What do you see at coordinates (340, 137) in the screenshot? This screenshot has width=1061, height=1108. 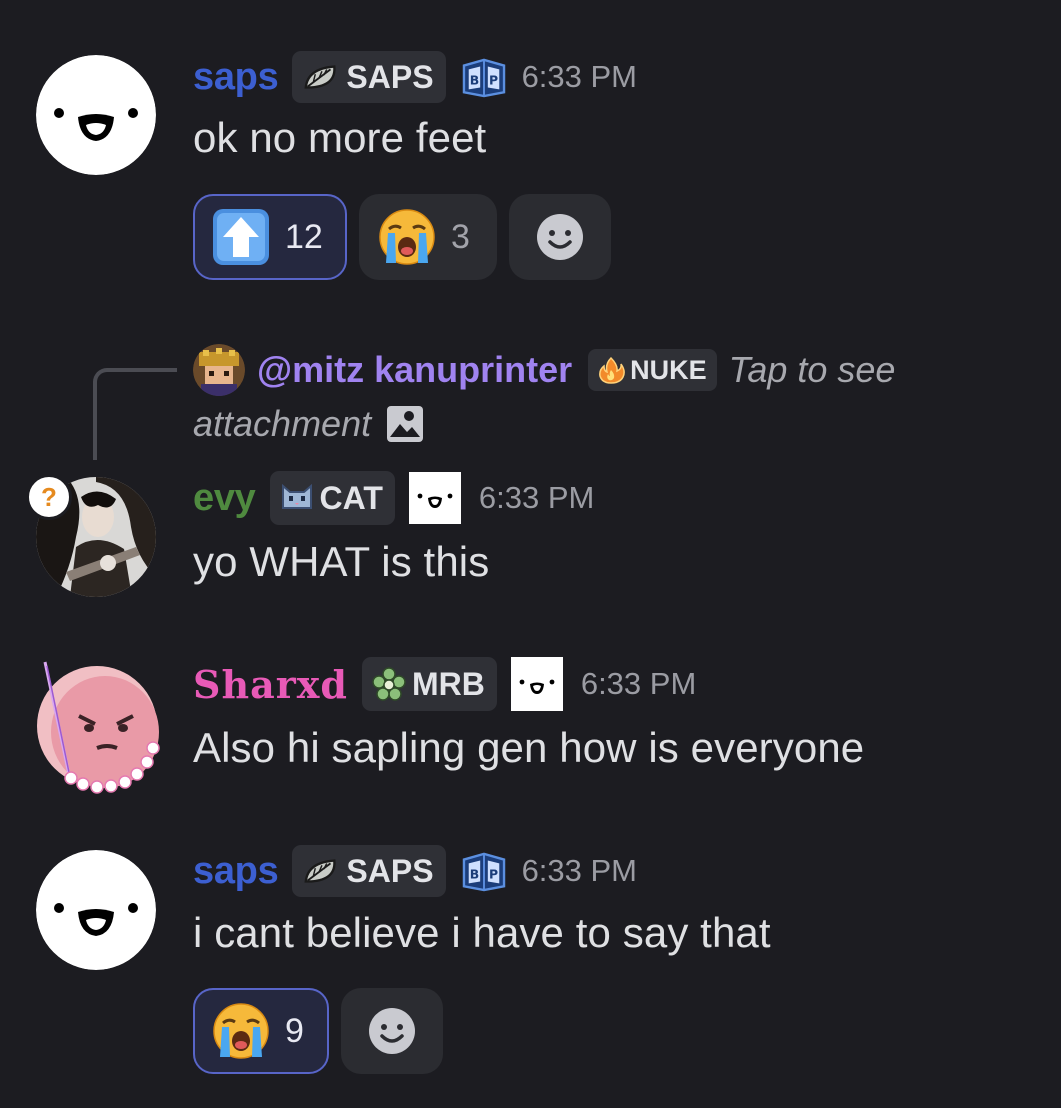 I see `message-text: ok no more feet` at bounding box center [340, 137].